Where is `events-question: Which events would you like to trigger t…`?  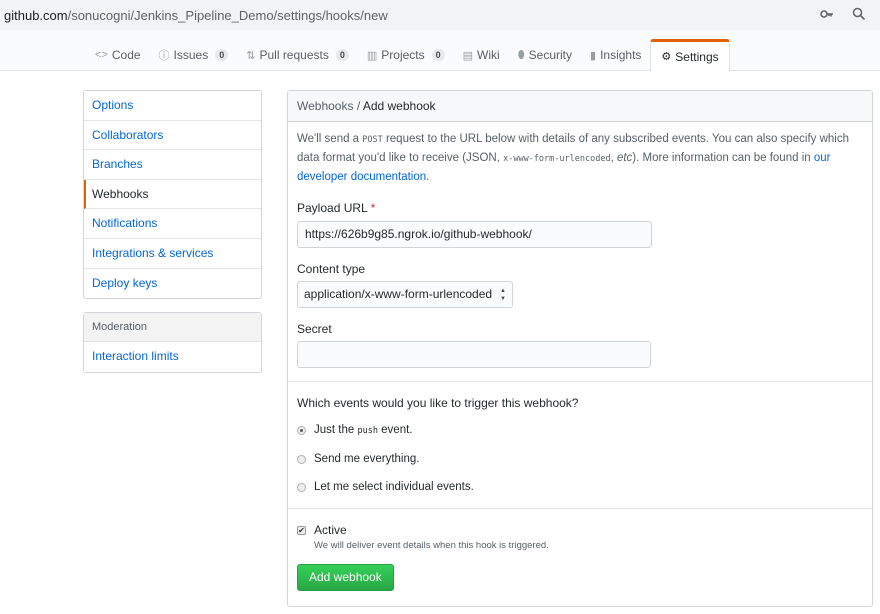 events-question: Which events would you like to trigger t… is located at coordinates (438, 403).